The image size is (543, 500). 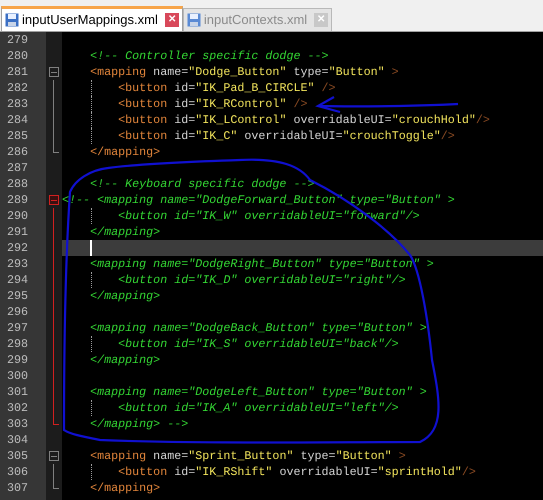 I want to click on close-tab-button: ✕, so click(x=171, y=20).